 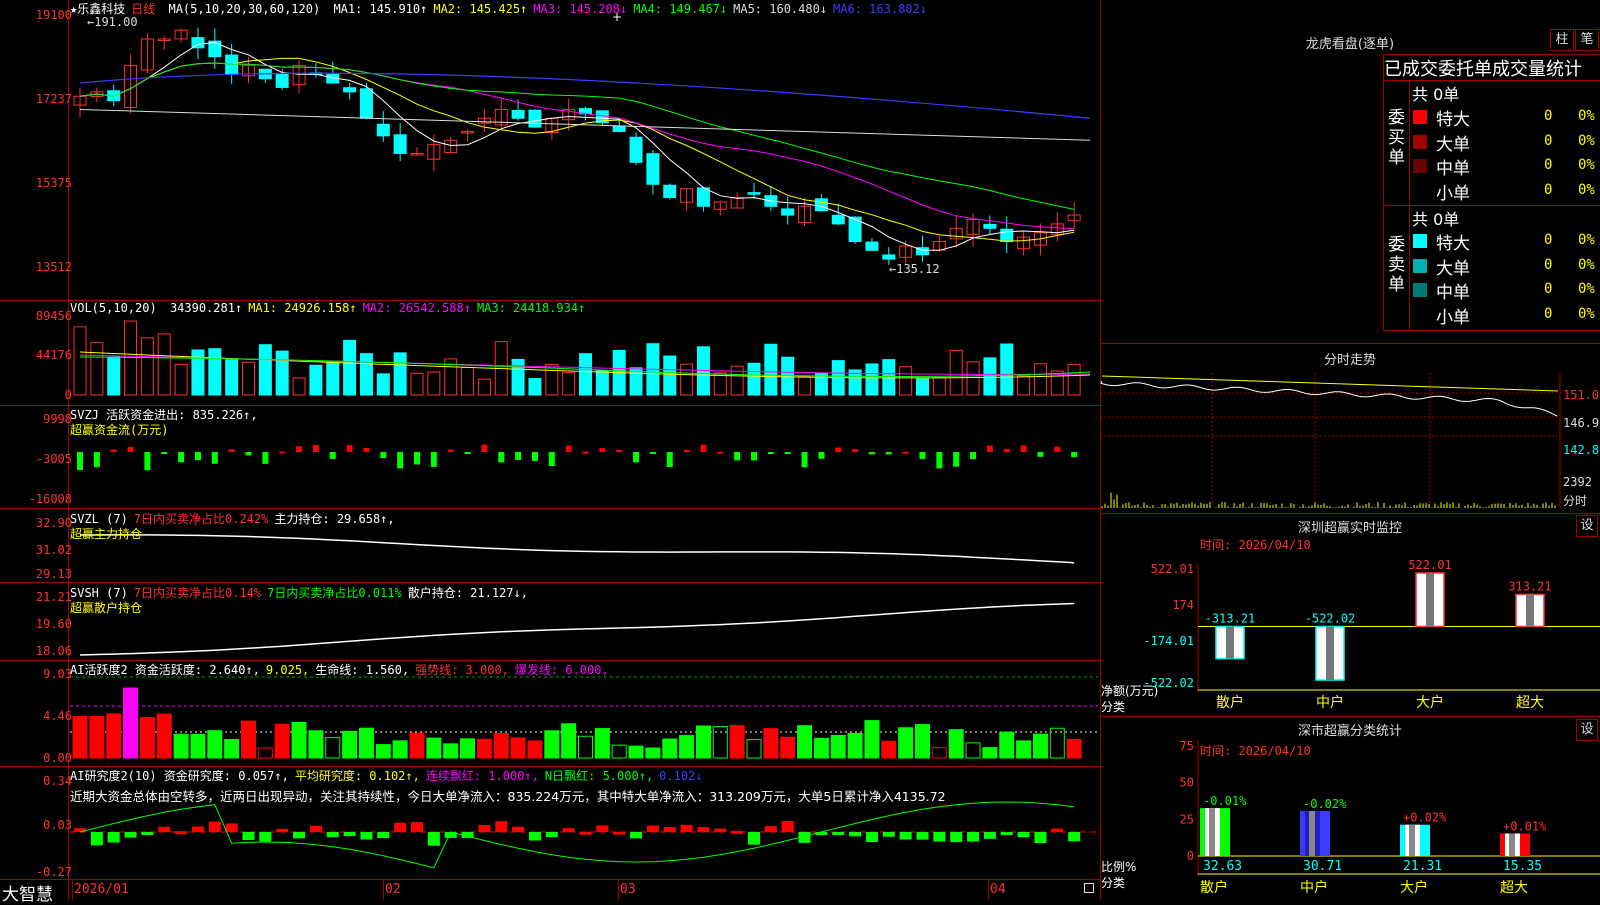 What do you see at coordinates (467, 593) in the screenshot?
I see `svsh-value: 散户持仓: 21.127↓,` at bounding box center [467, 593].